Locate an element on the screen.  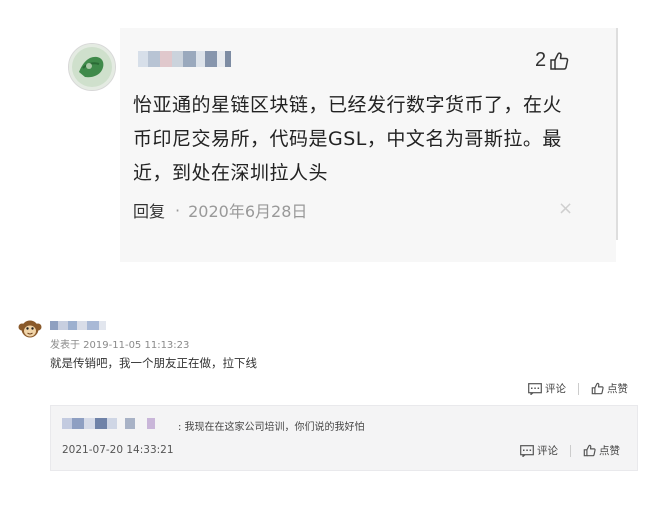
scrollbar-track is located at coordinates (617, 134).